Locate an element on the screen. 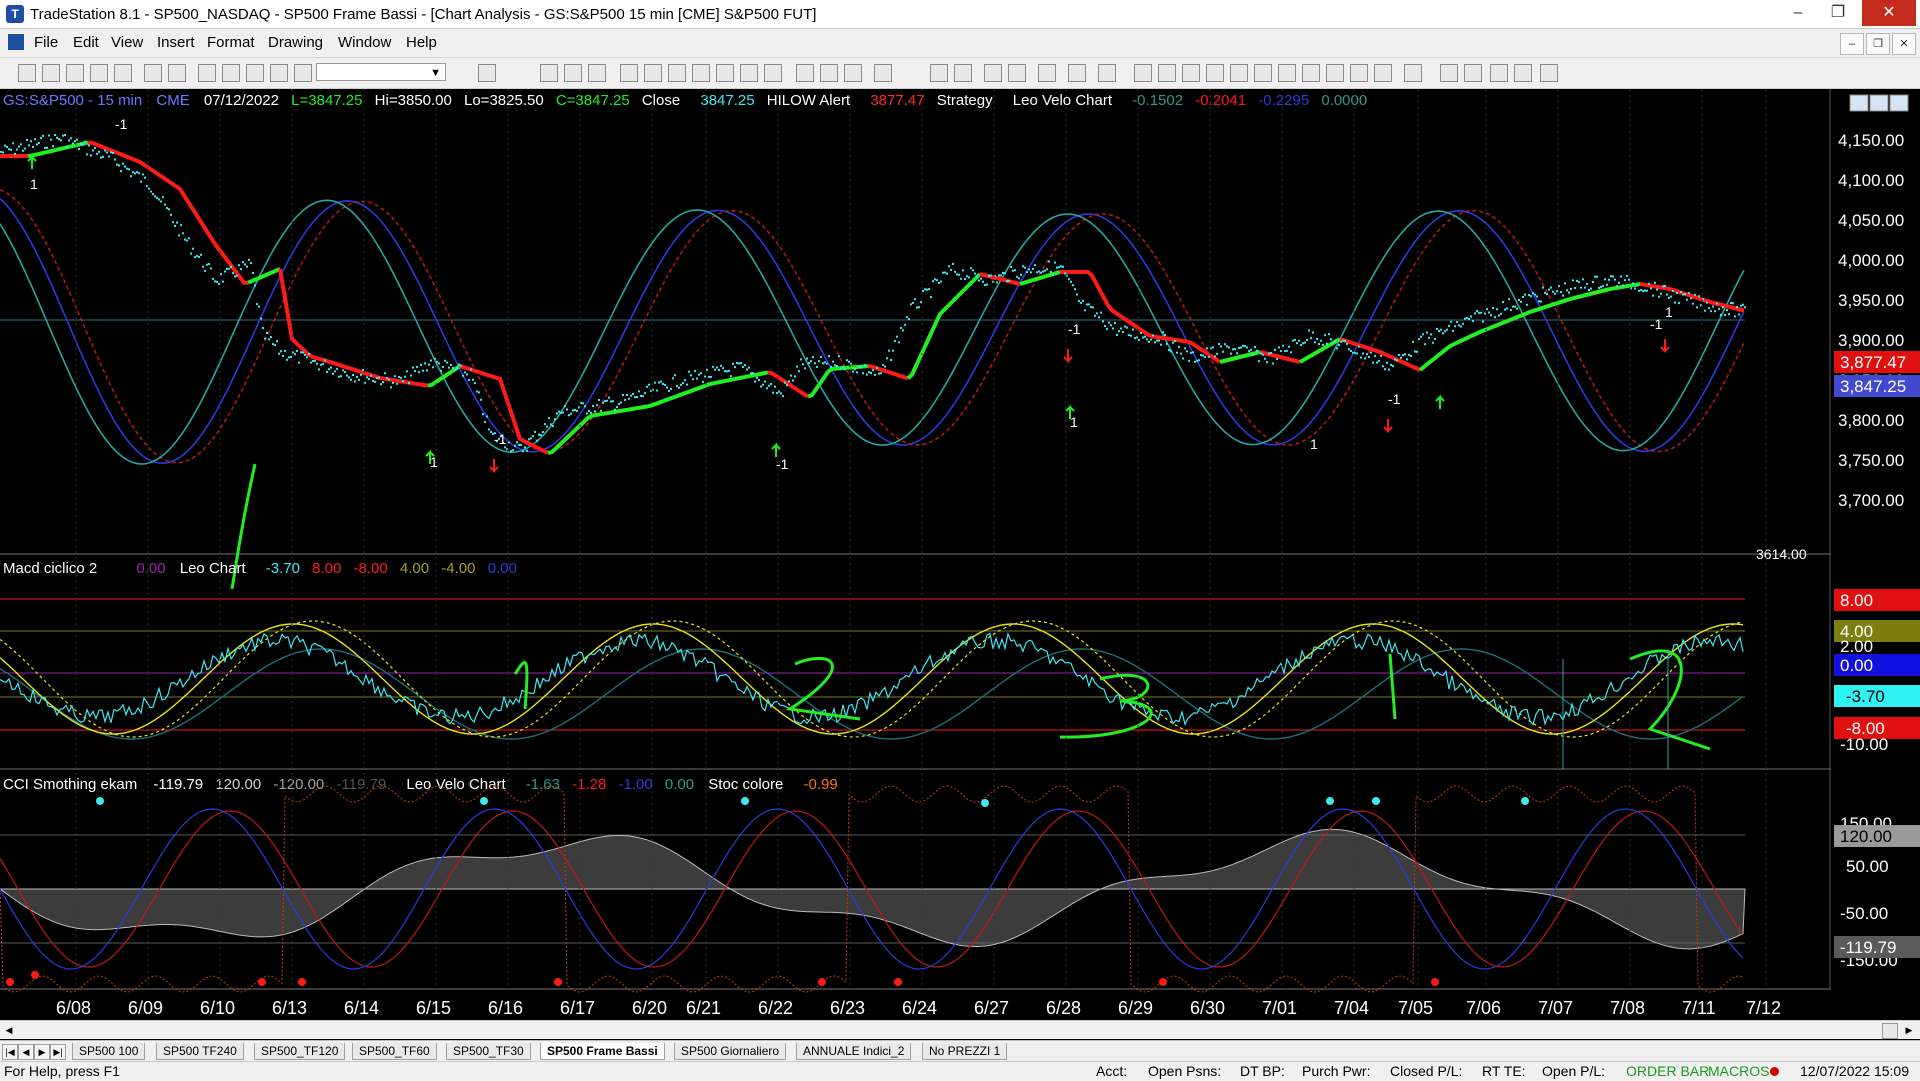 The width and height of the screenshot is (1920, 1081). tab-sp500-tf60: SP500_TF60 is located at coordinates (394, 1051).